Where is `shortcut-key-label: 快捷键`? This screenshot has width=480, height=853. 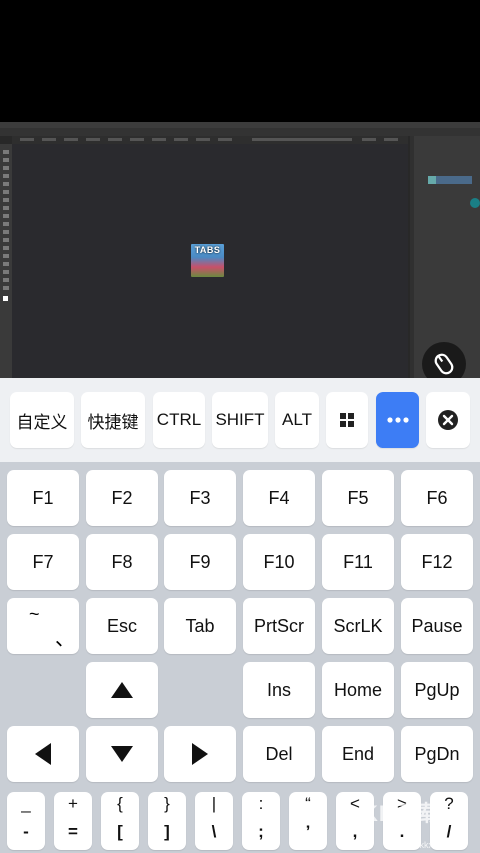 shortcut-key-label: 快捷键 is located at coordinates (113, 422).